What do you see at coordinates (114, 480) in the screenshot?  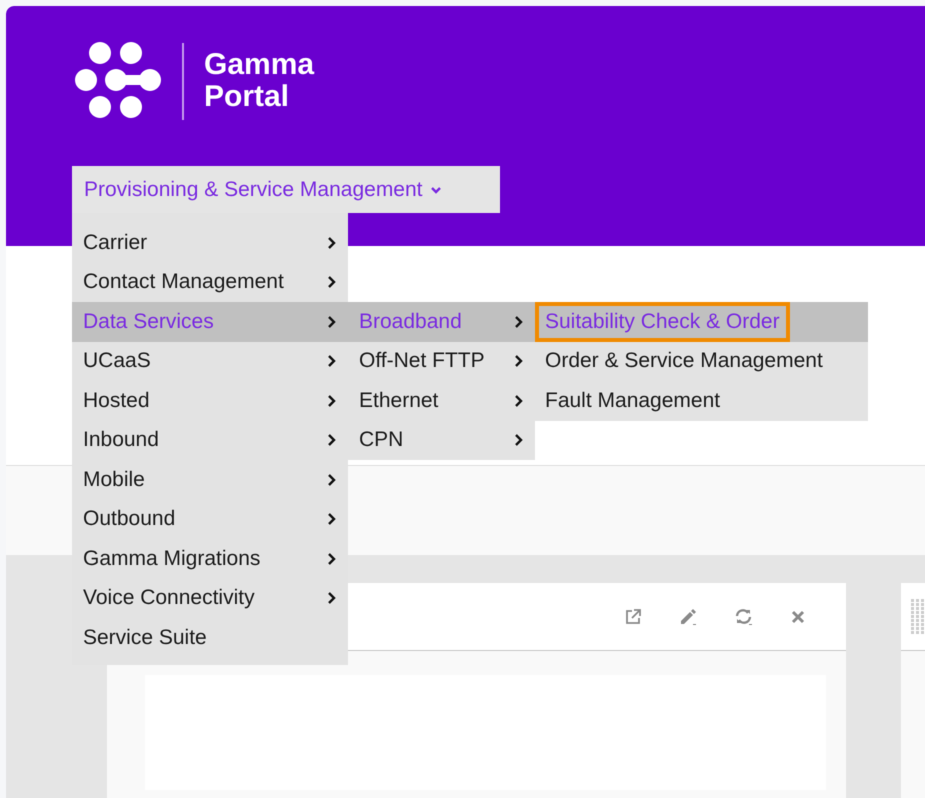 I see `menu-item: Mobile` at bounding box center [114, 480].